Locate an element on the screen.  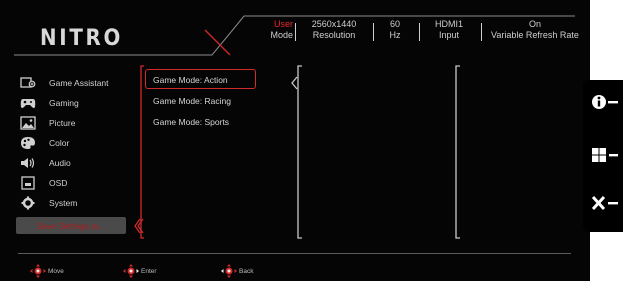
menu-item-audio: Audio is located at coordinates (75, 163).